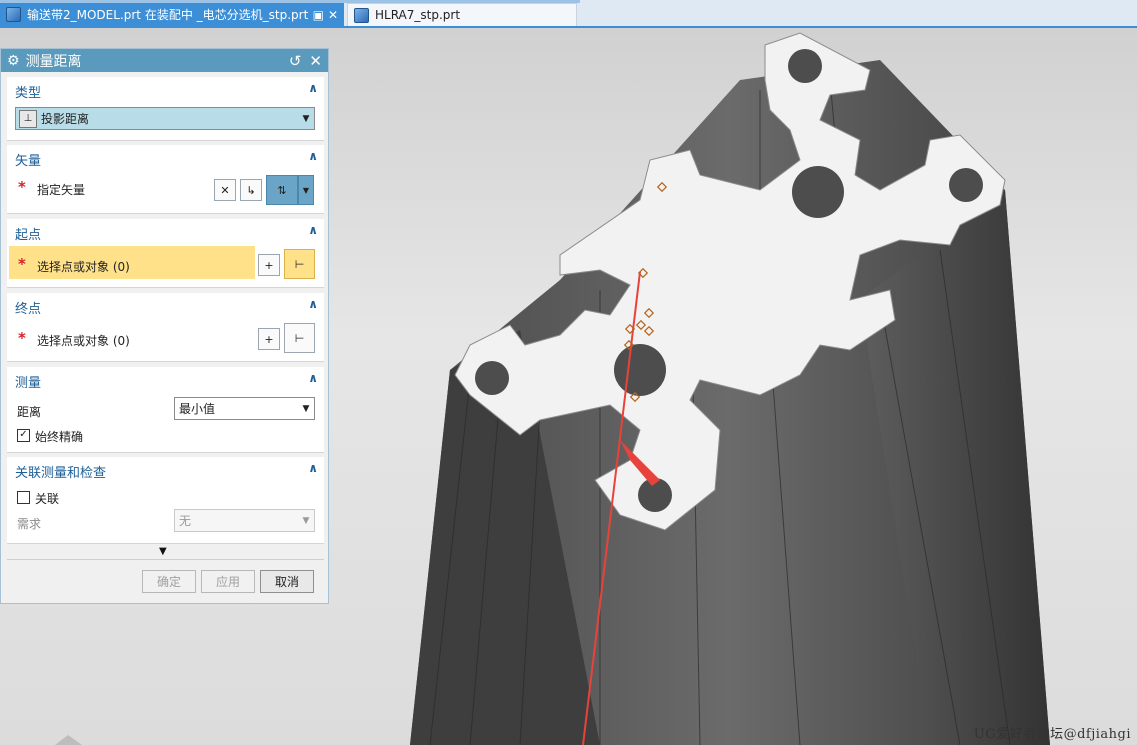  I want to click on start-point-section: 起点 ∧ * 选择点或对象 (0) + ⊢, so click(165, 253).